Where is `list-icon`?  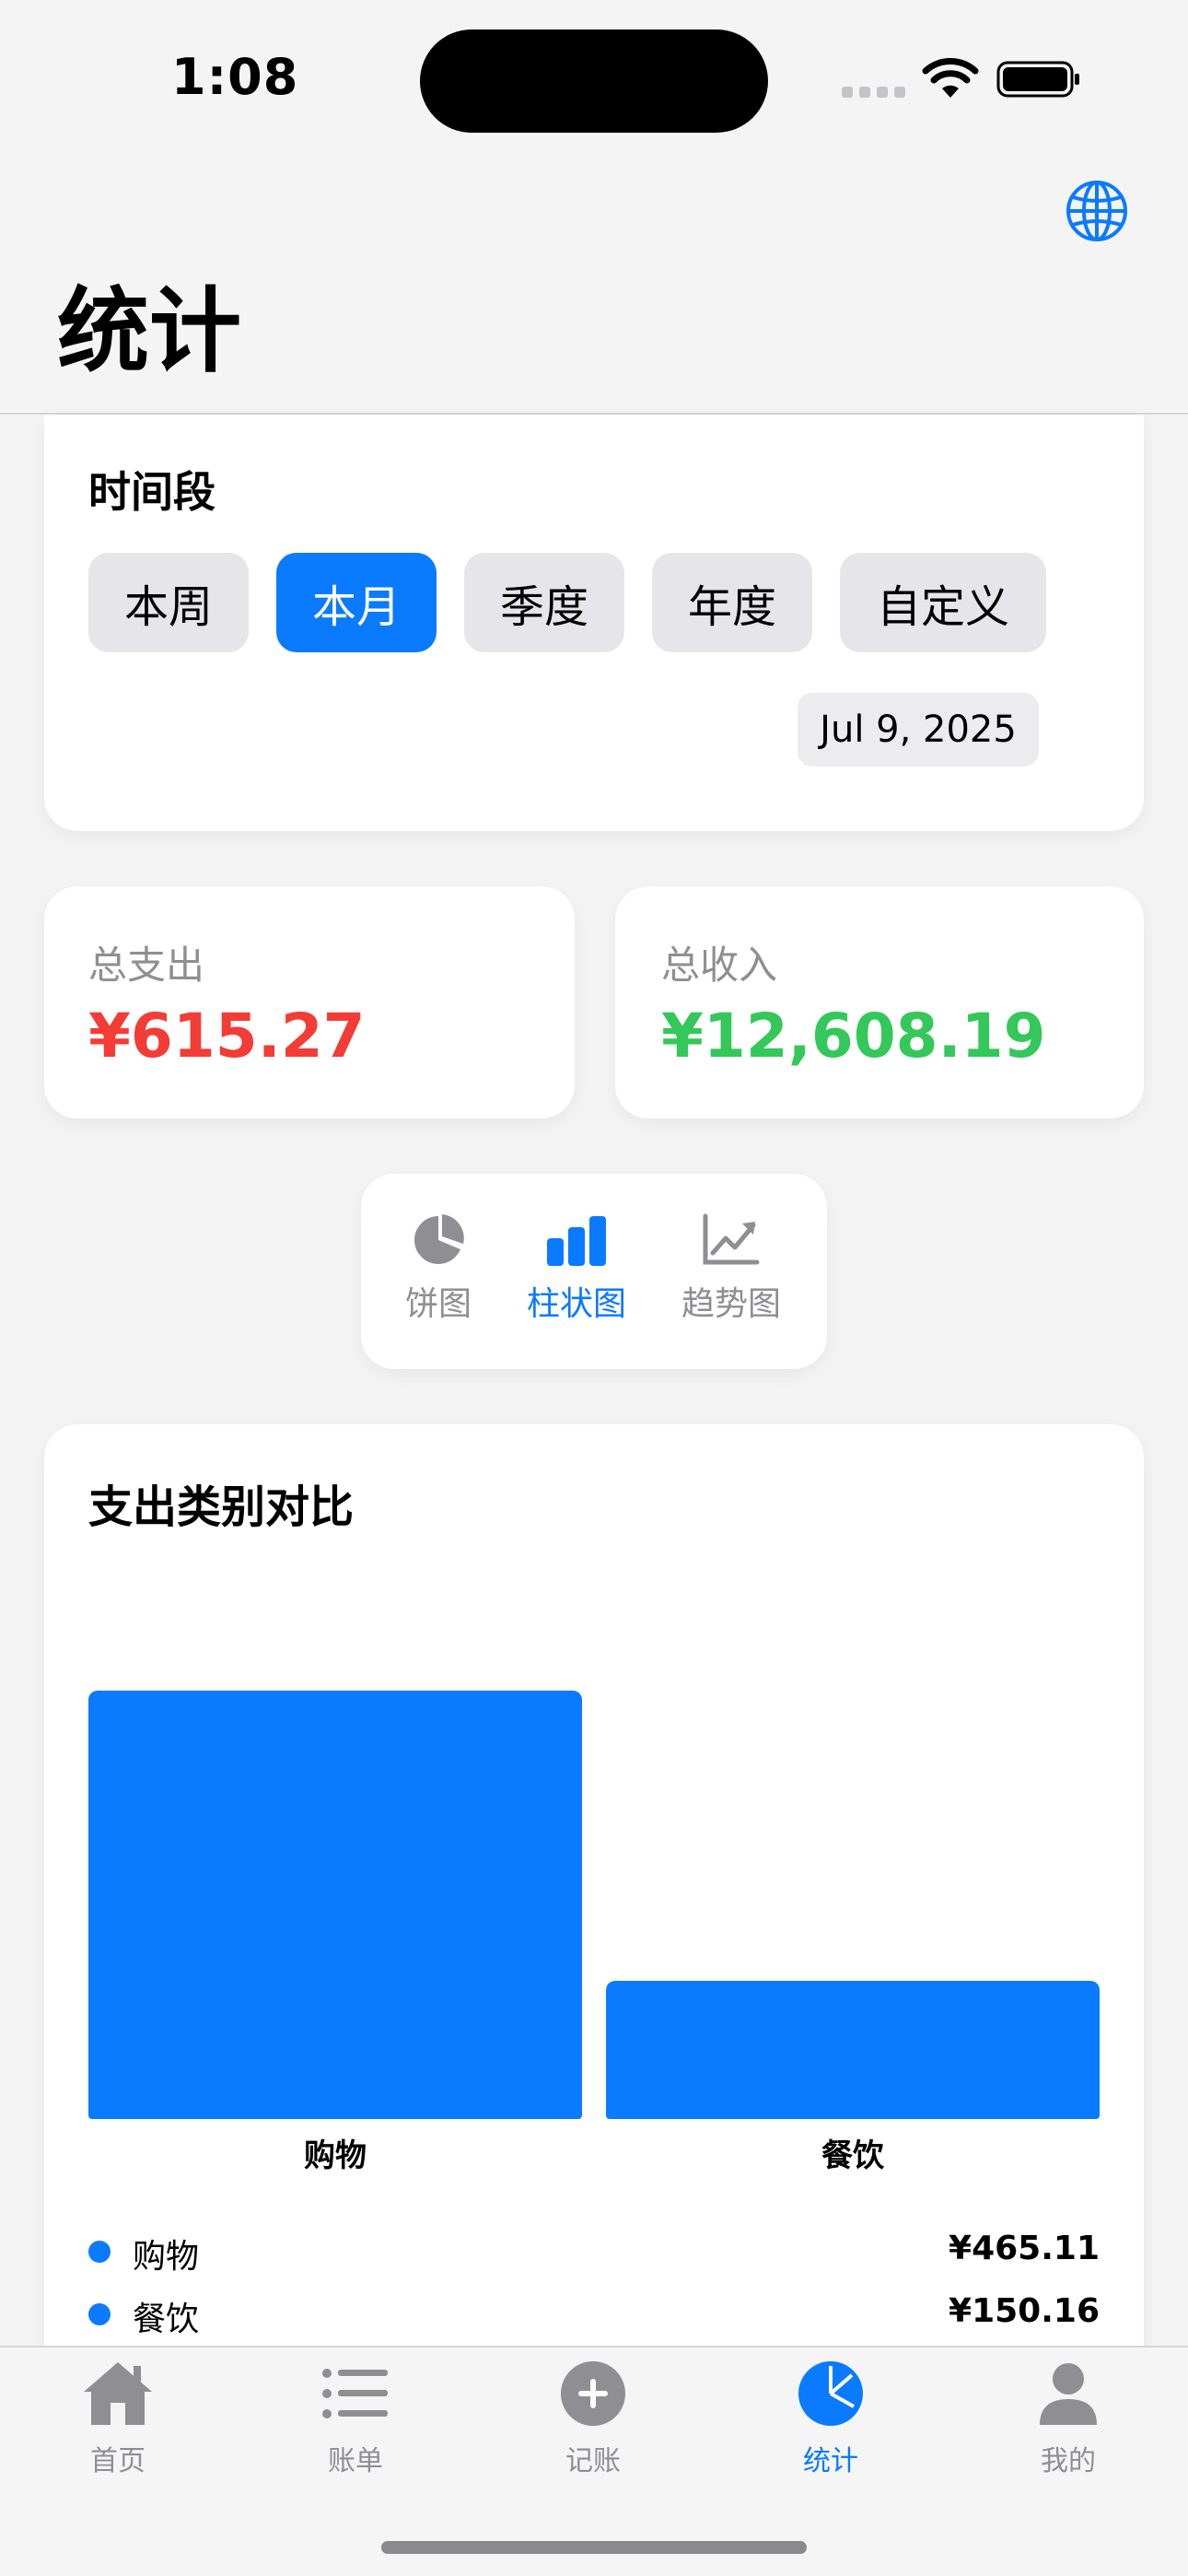
list-icon is located at coordinates (355, 2393).